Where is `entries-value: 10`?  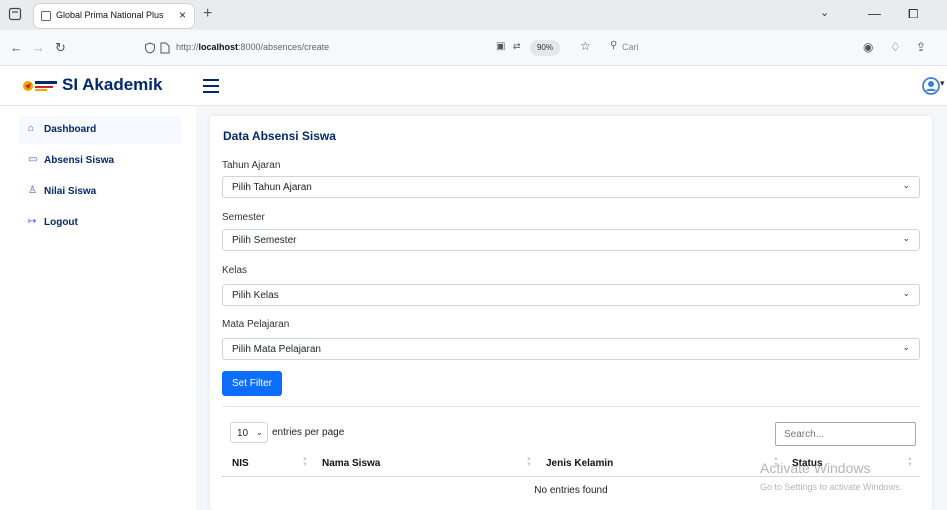
entries-value: 10 is located at coordinates (243, 433).